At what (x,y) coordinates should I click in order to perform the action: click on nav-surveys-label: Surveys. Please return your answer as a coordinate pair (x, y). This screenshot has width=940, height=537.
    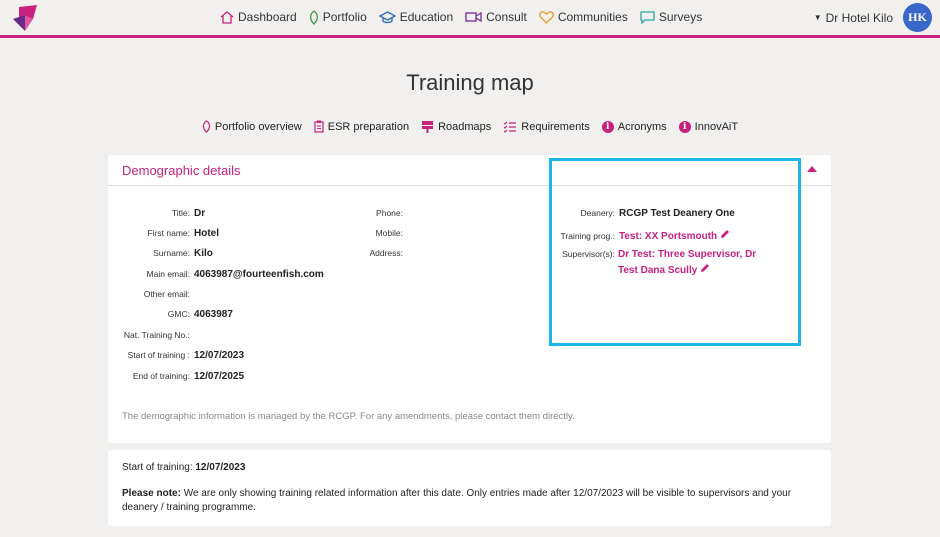
    Looking at the image, I should click on (680, 17).